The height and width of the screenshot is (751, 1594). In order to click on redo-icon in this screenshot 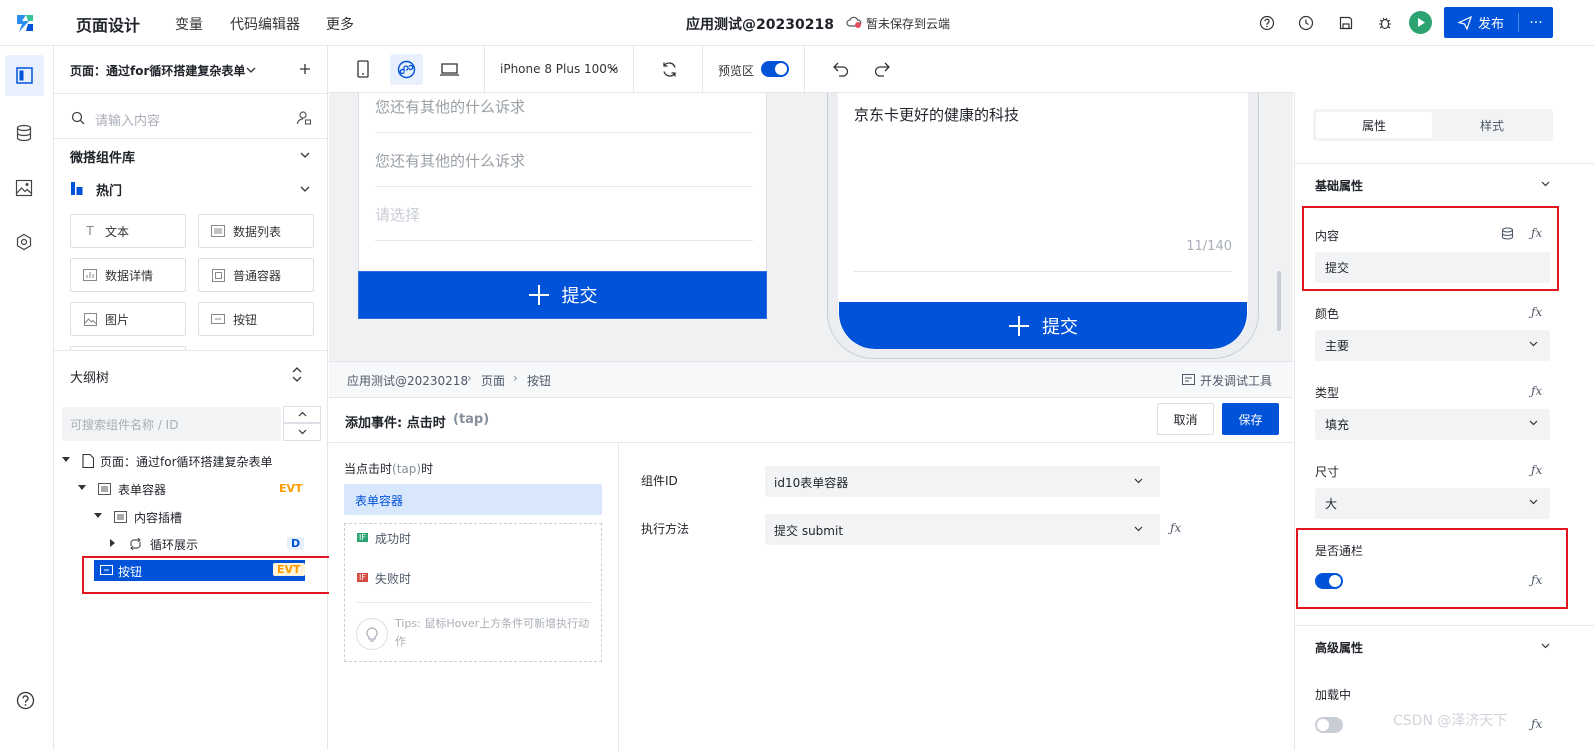, I will do `click(882, 69)`.